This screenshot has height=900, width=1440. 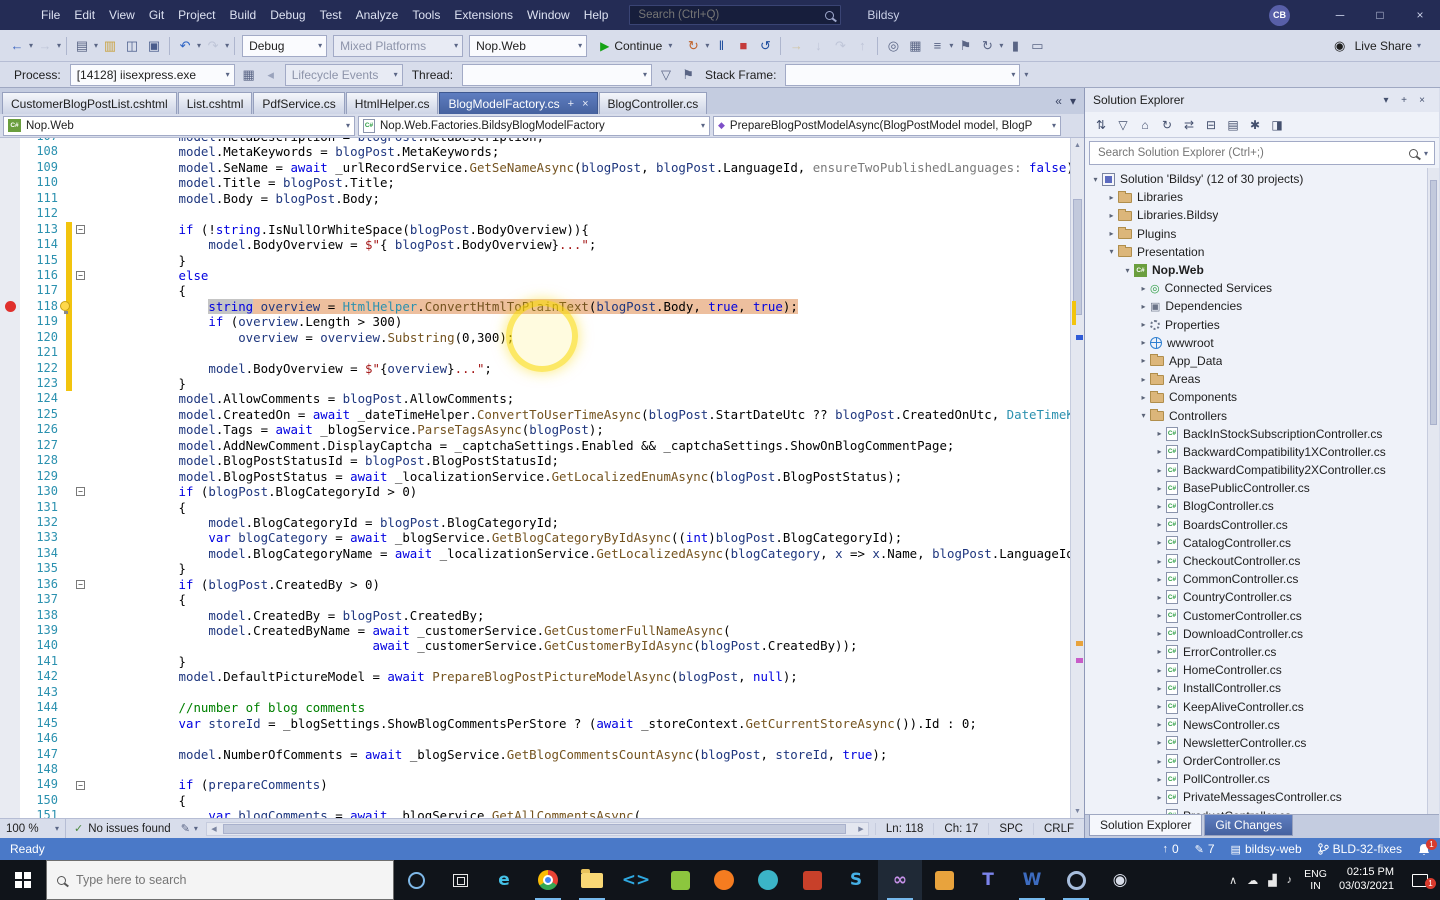 What do you see at coordinates (1249, 825) in the screenshot?
I see `tool-tab-git-changes: Git Changes` at bounding box center [1249, 825].